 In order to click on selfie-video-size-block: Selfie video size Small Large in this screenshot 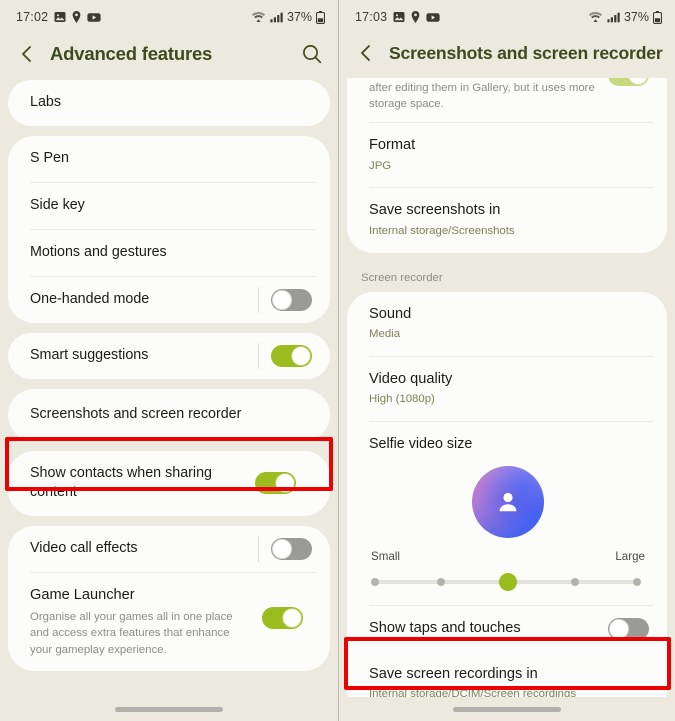, I will do `click(507, 513)`.